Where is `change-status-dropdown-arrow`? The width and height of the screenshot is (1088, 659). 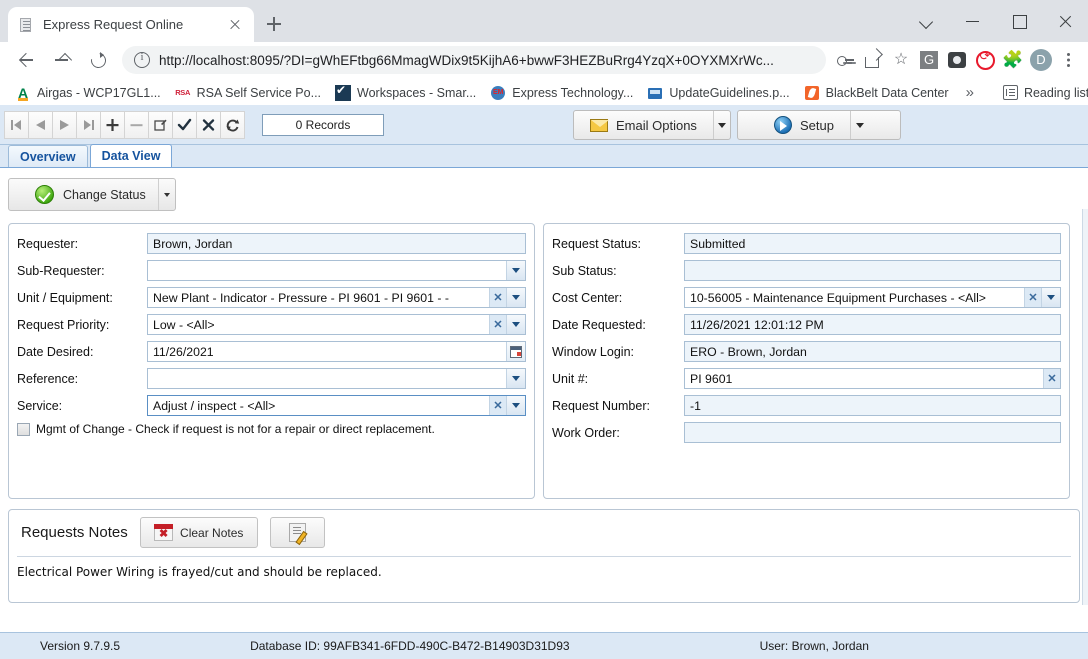
change-status-dropdown-arrow is located at coordinates (166, 194).